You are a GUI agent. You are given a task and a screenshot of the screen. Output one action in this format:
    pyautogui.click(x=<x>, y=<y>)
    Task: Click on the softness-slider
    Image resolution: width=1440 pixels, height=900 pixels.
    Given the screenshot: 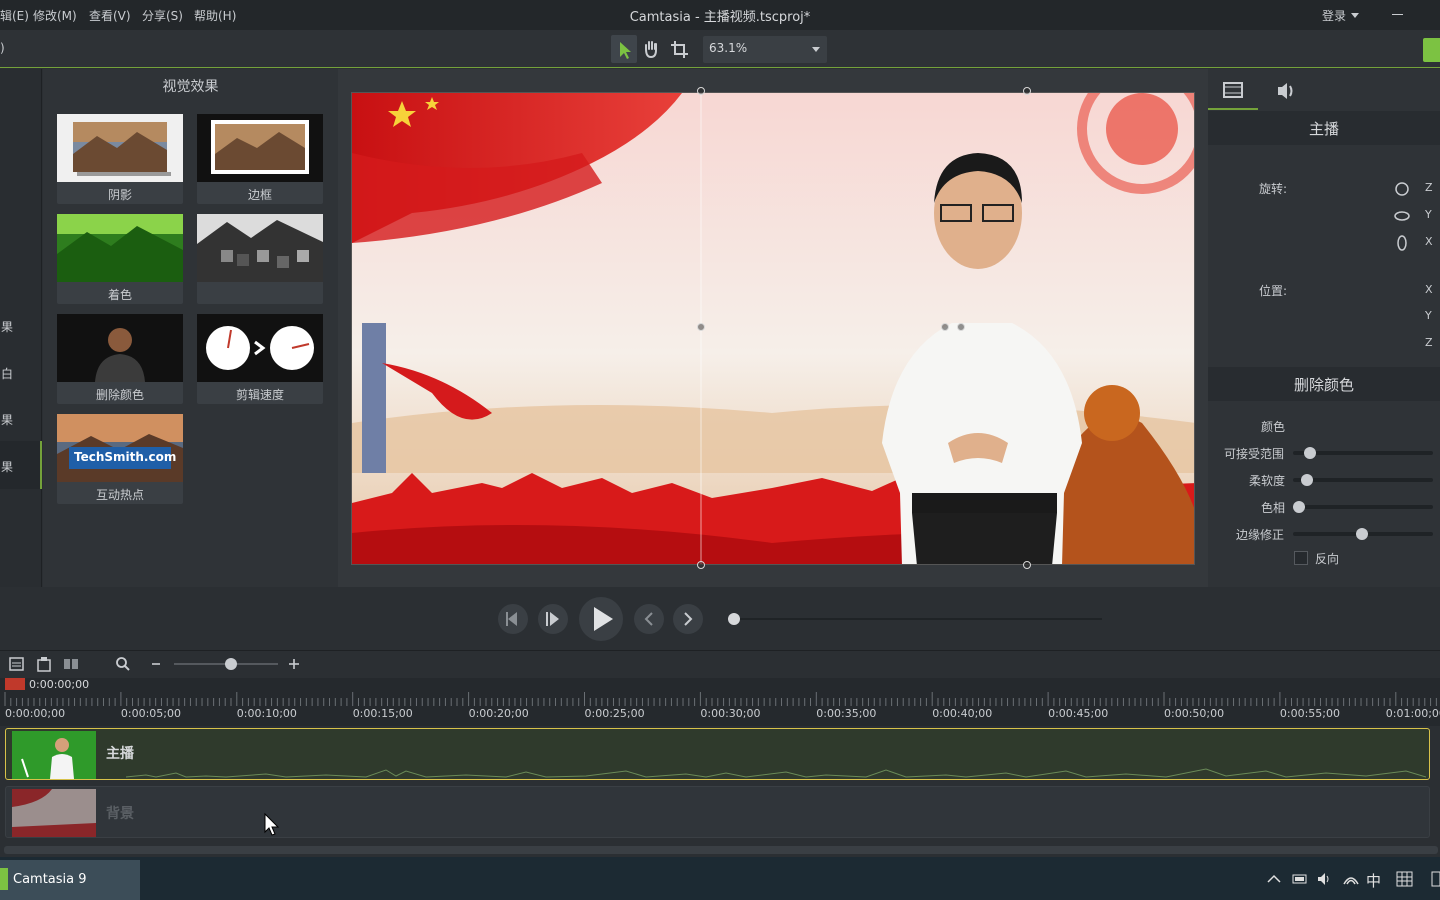 What is the action you would take?
    pyautogui.click(x=1363, y=480)
    